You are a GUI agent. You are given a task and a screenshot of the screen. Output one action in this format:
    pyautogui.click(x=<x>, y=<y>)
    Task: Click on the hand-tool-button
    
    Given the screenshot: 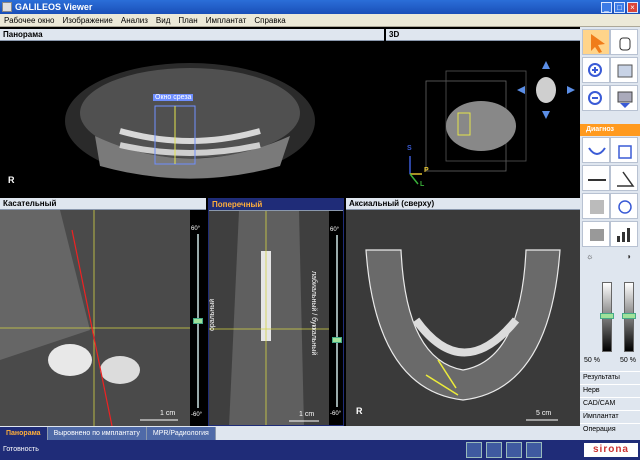 What is the action you would take?
    pyautogui.click(x=624, y=42)
    